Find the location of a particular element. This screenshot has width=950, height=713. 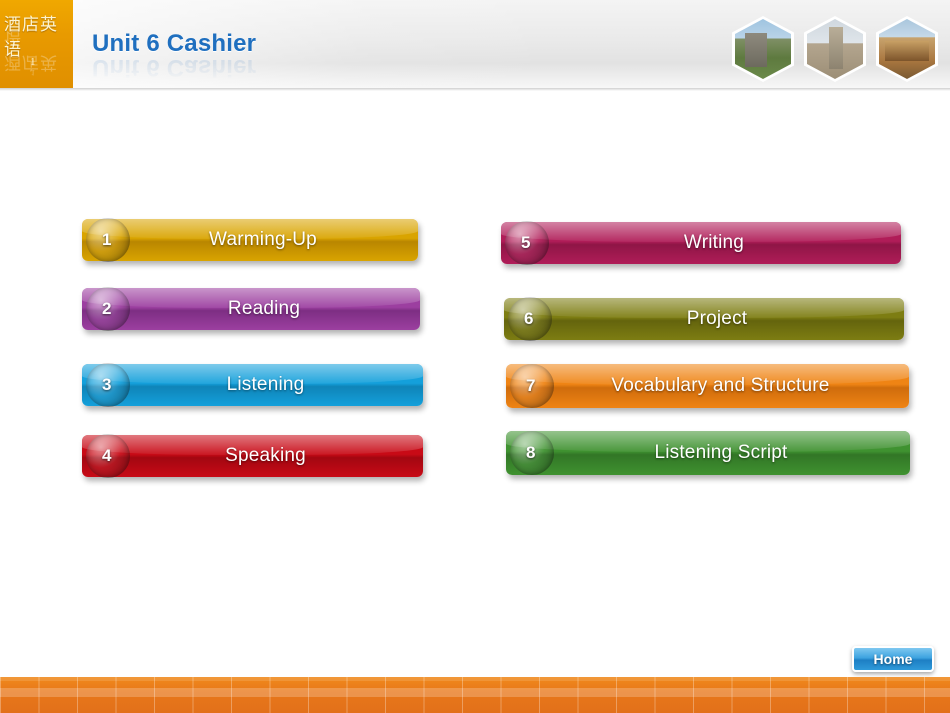

logo-chinese-title-reflection: 酒店英语 is located at coordinates (31, 49).